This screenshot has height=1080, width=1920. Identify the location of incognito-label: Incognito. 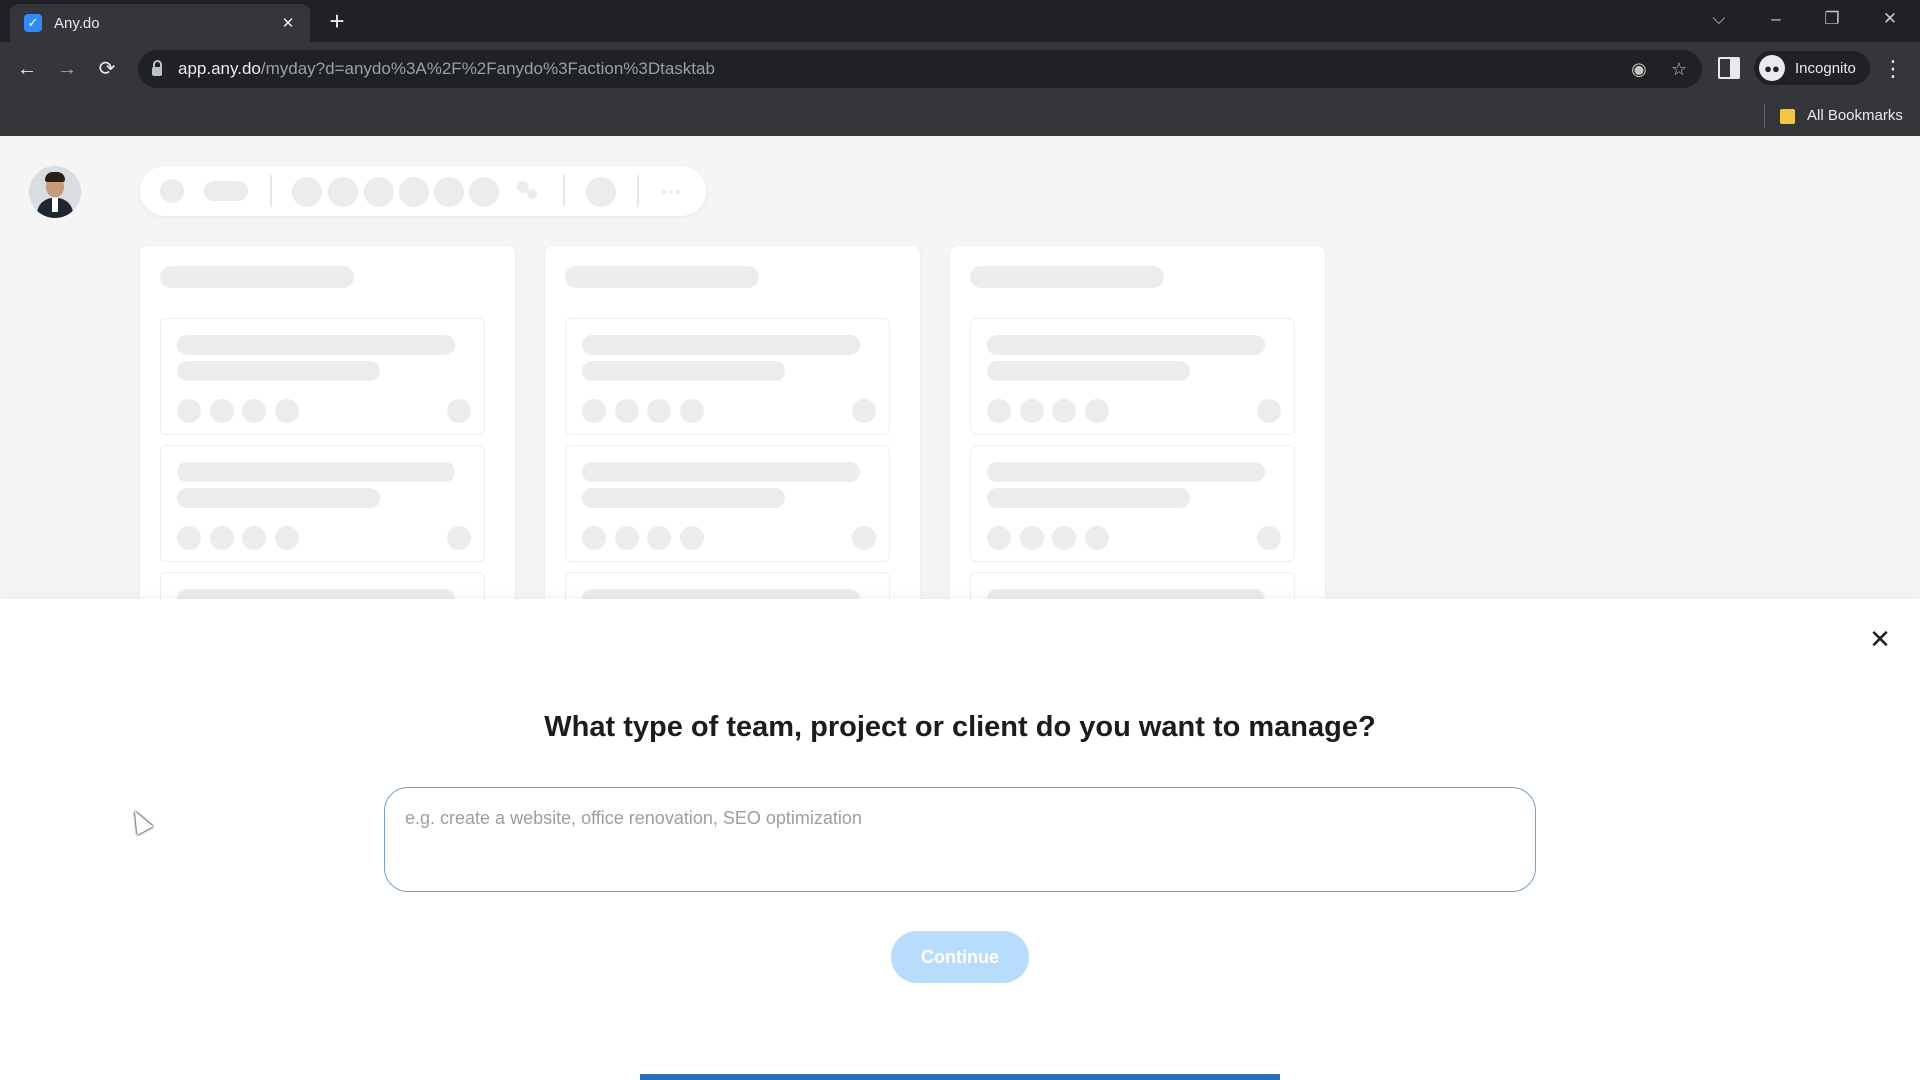
(1825, 68).